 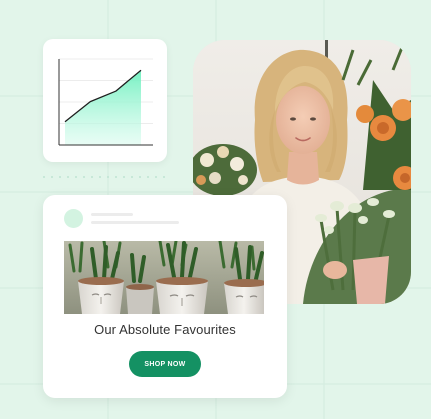 I want to click on area-chart, so click(x=105, y=102).